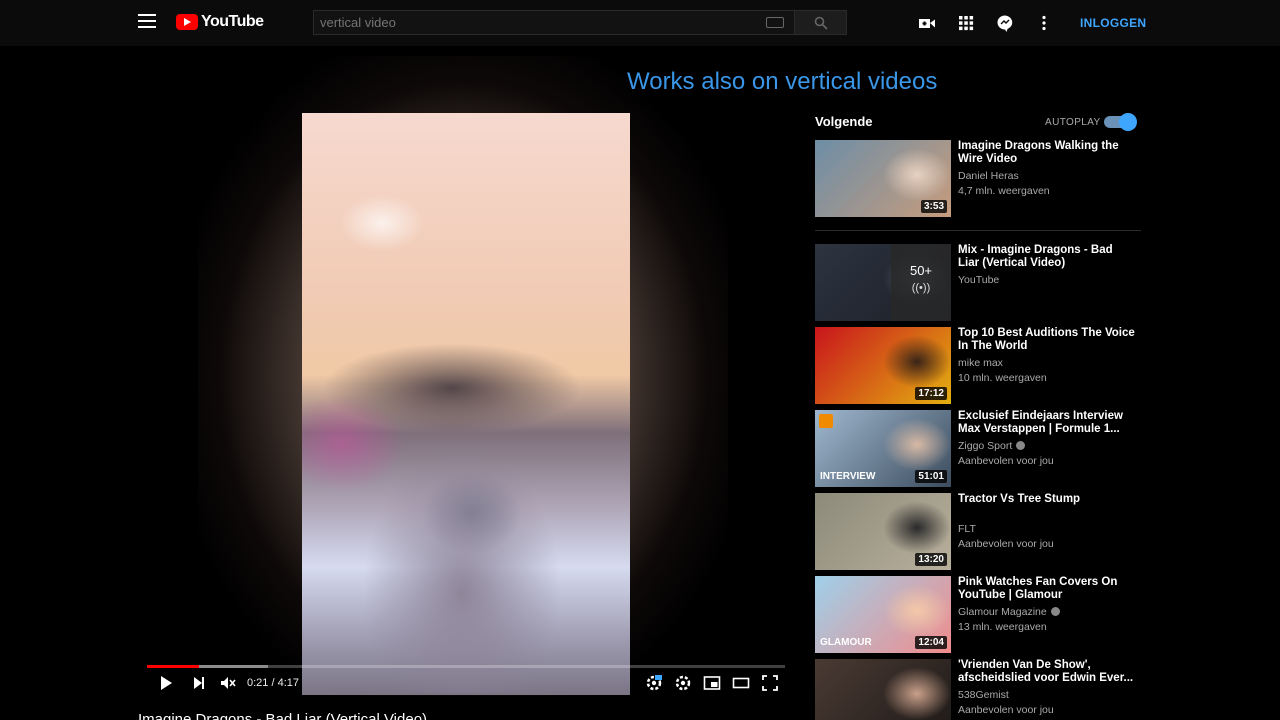 The image size is (1280, 720). What do you see at coordinates (1005, 23) in the screenshot?
I see `messages-icon` at bounding box center [1005, 23].